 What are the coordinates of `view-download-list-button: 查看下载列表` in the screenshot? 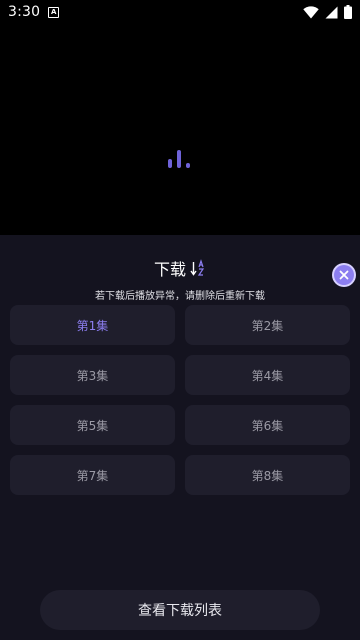 It's located at (180, 610).